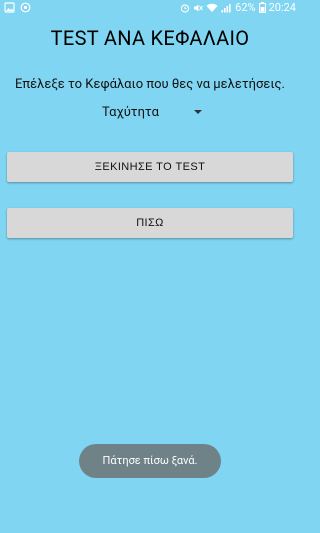 Image resolution: width=320 pixels, height=533 pixels. What do you see at coordinates (150, 9) in the screenshot?
I see `status-bar: 62% 20:24` at bounding box center [150, 9].